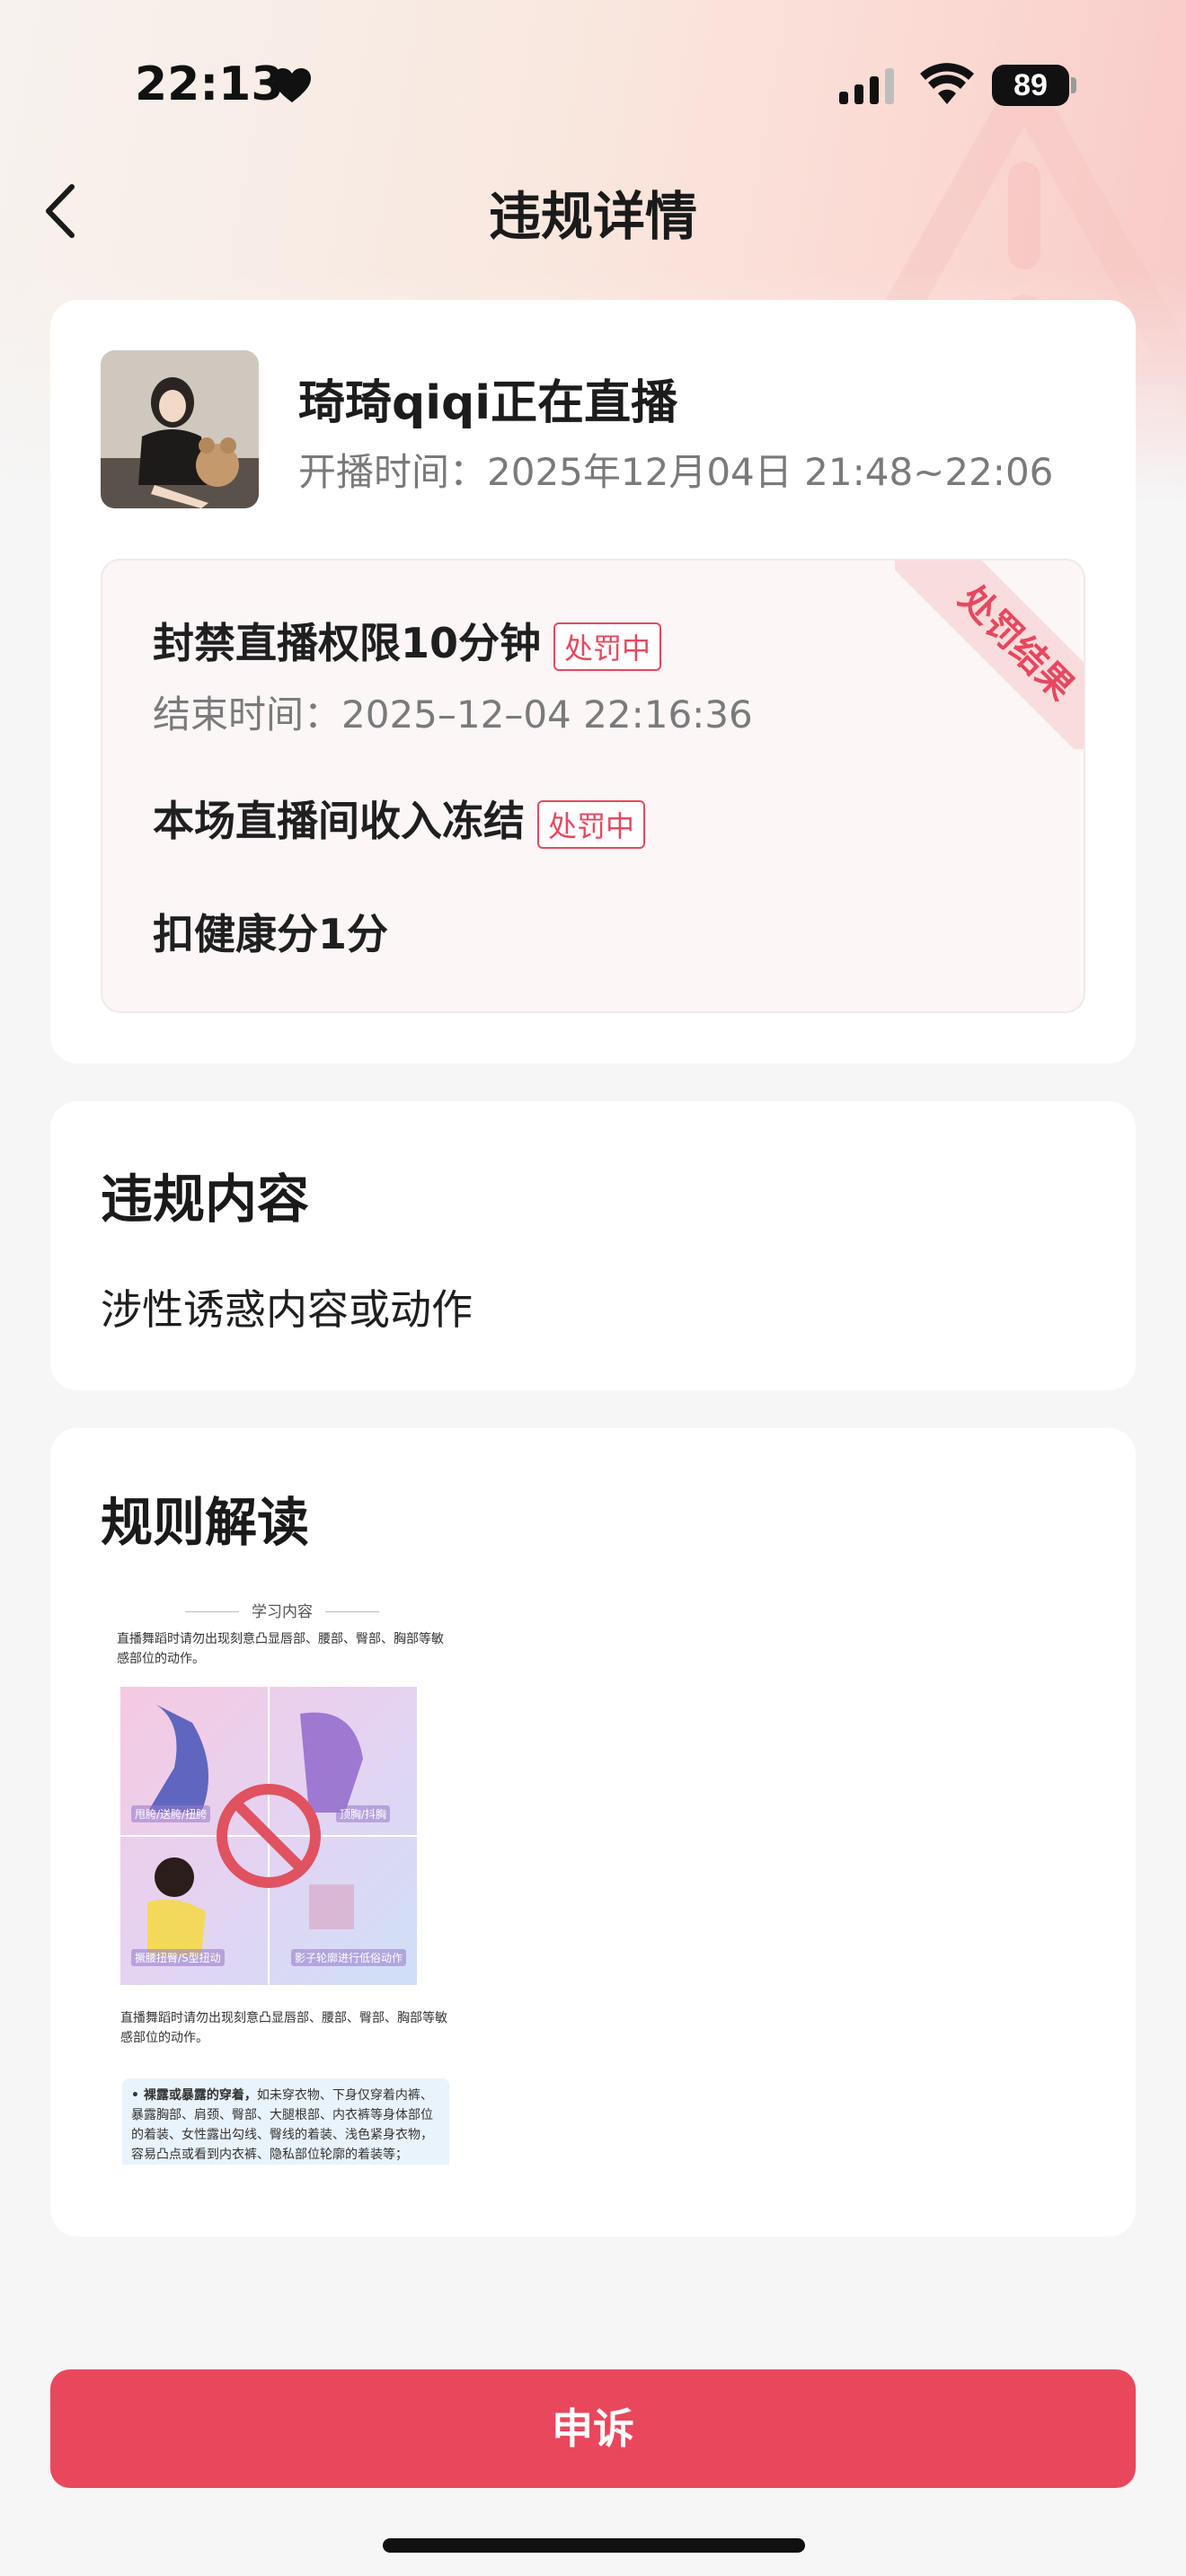  What do you see at coordinates (866, 86) in the screenshot?
I see `signal-icon` at bounding box center [866, 86].